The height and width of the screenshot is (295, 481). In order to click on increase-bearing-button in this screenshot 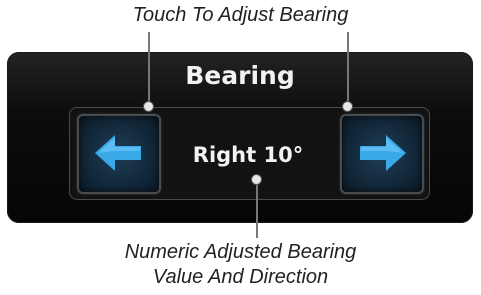, I will do `click(382, 154)`.